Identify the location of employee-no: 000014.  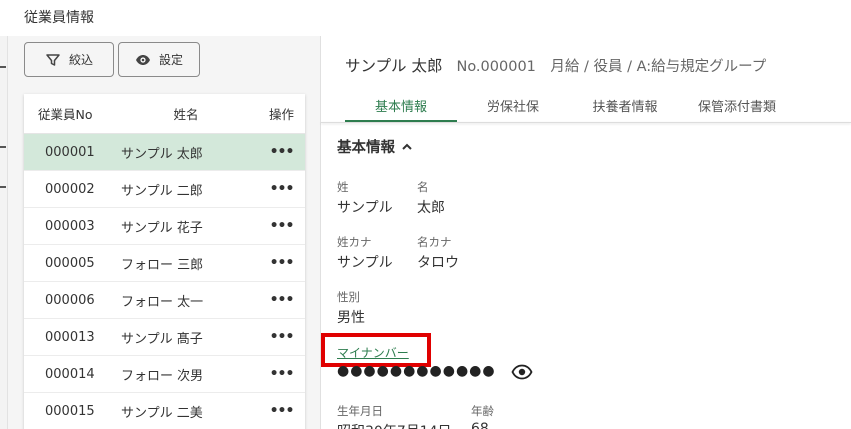
(70, 374).